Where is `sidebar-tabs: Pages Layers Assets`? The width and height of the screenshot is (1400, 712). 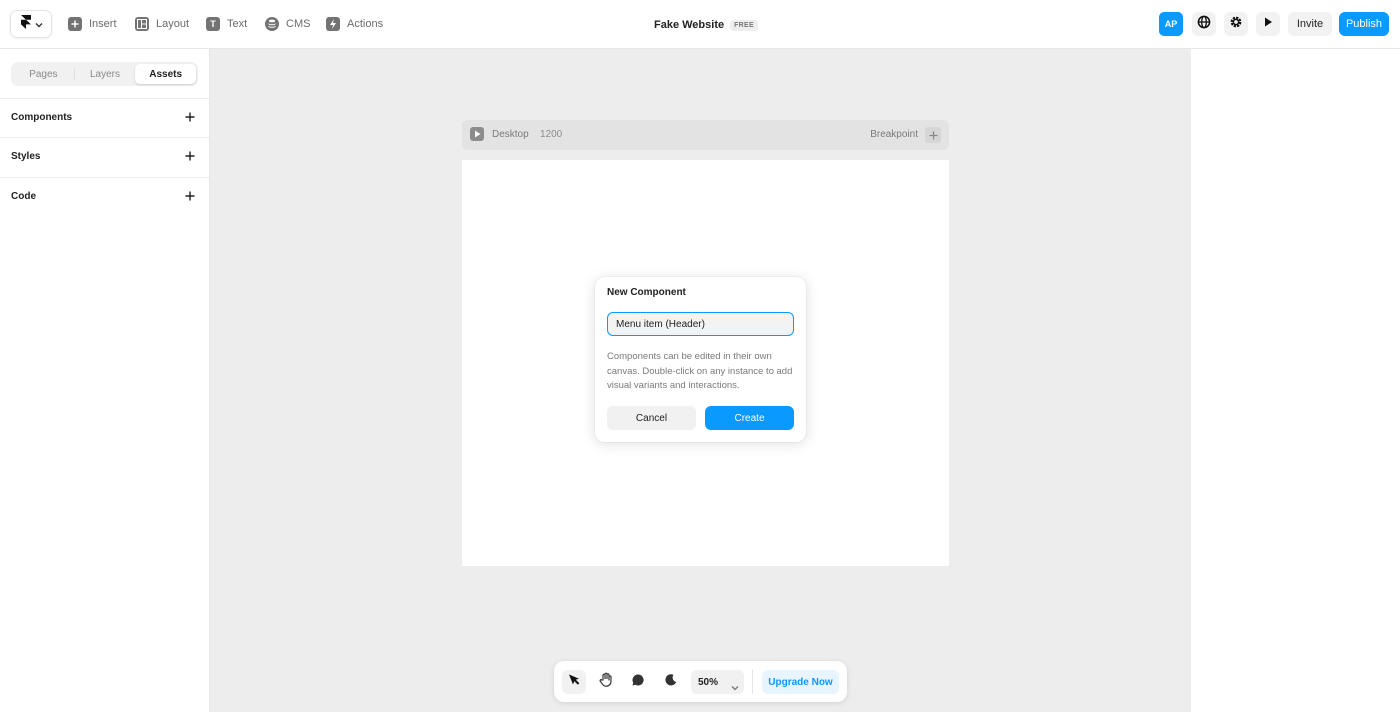
sidebar-tabs: Pages Layers Assets is located at coordinates (104, 74).